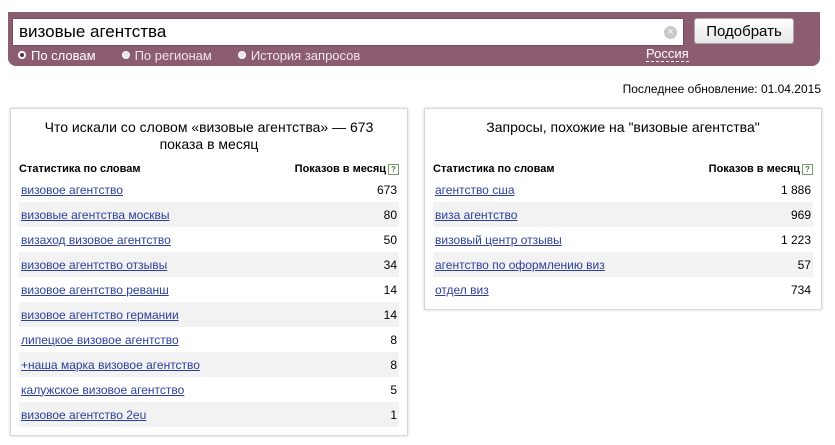 The width and height of the screenshot is (835, 445). I want to click on table-row: липецкое визовое агентство 8, so click(209, 339).